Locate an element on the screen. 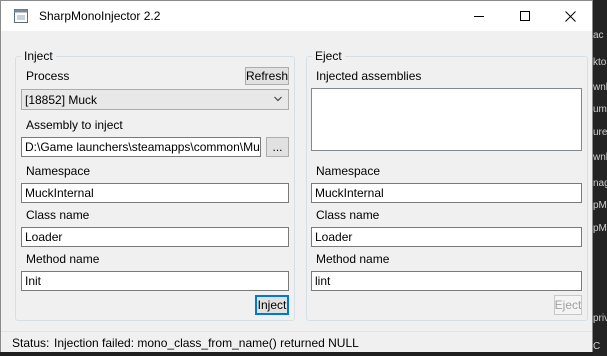 Image resolution: width=607 pixels, height=356 pixels. eject-method-label: Method name is located at coordinates (353, 259).